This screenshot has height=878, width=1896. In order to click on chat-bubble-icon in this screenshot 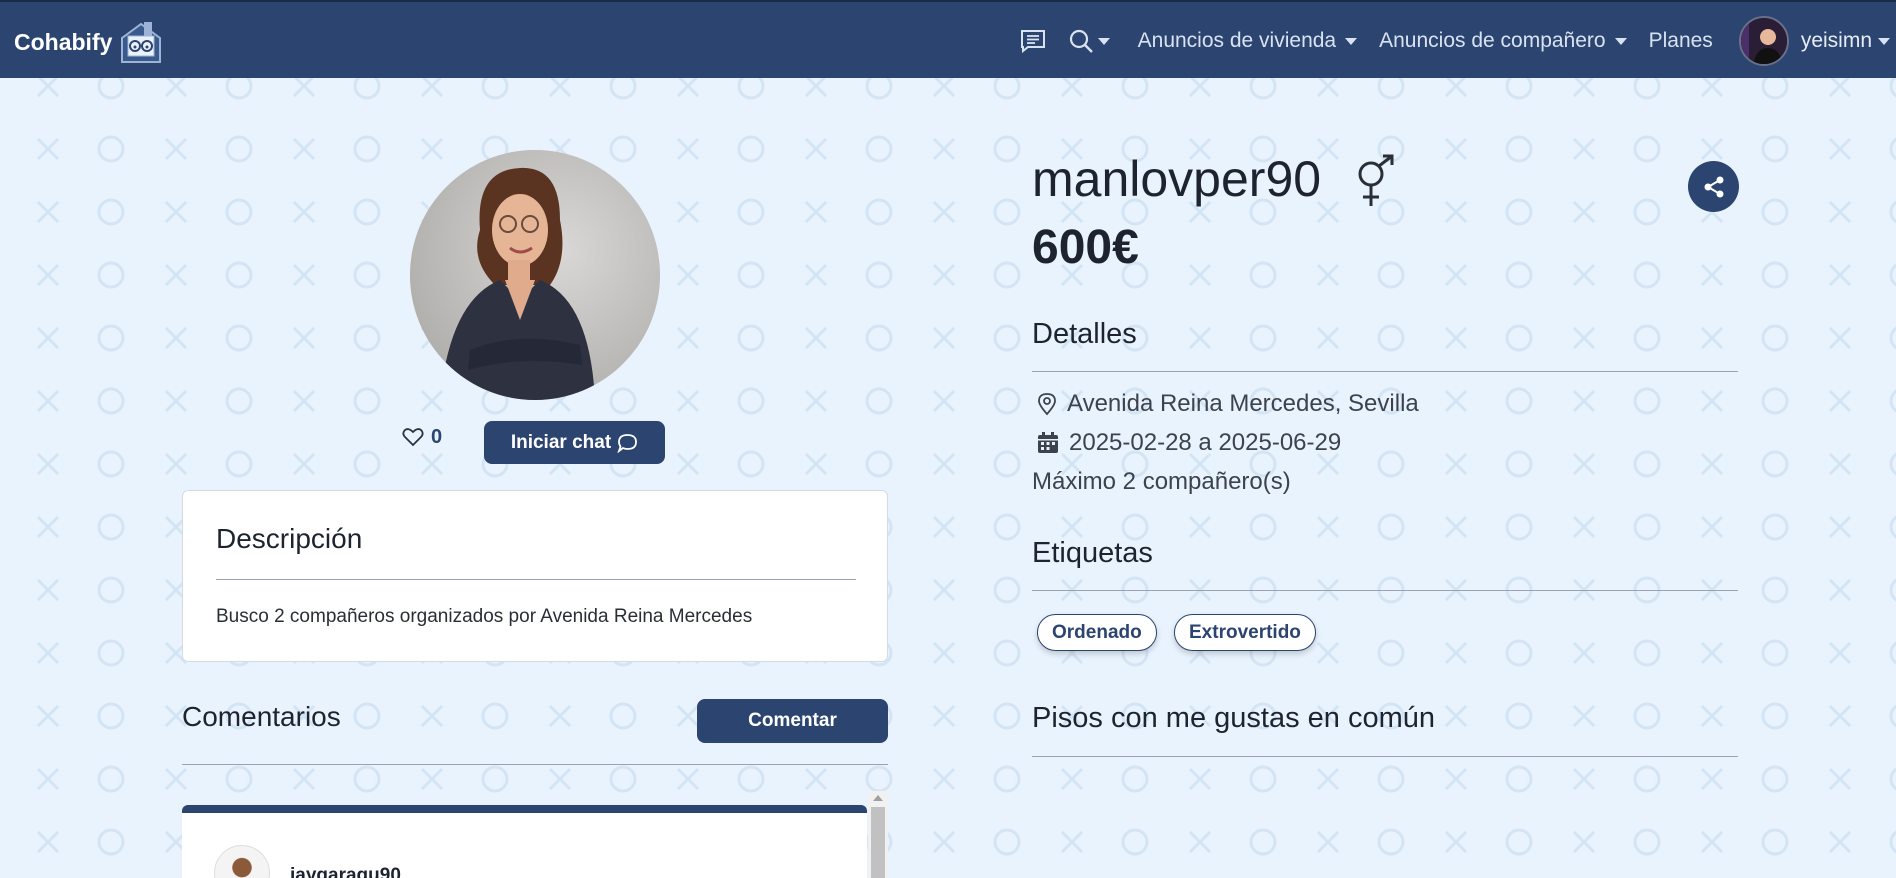, I will do `click(627, 443)`.